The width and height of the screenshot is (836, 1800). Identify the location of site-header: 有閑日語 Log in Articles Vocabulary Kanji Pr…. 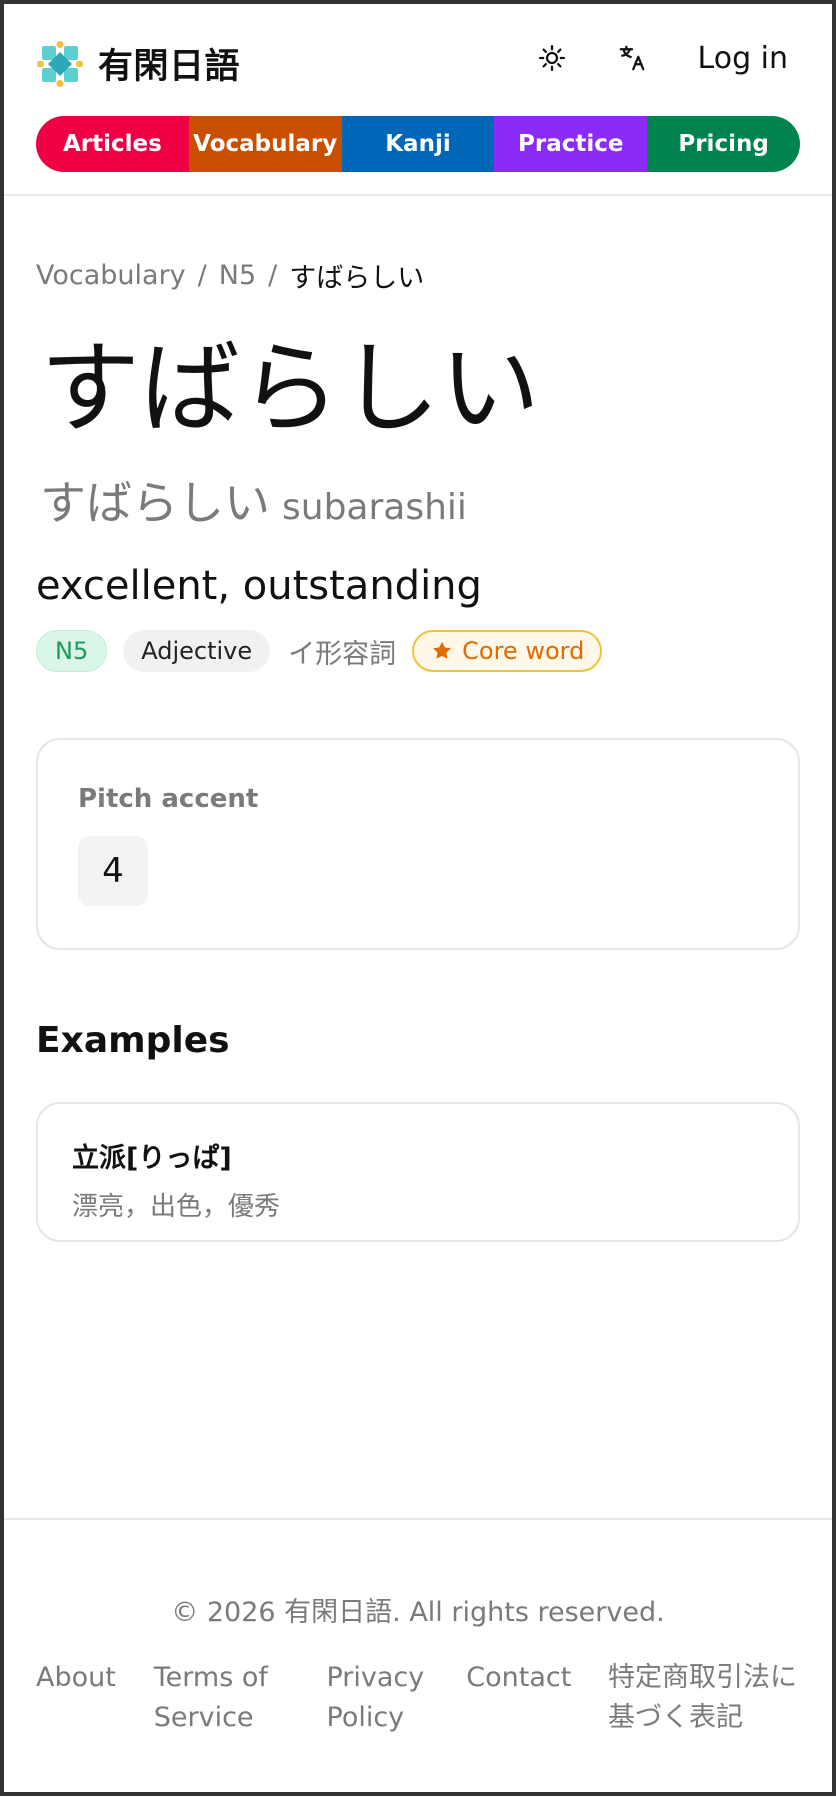
(418, 100).